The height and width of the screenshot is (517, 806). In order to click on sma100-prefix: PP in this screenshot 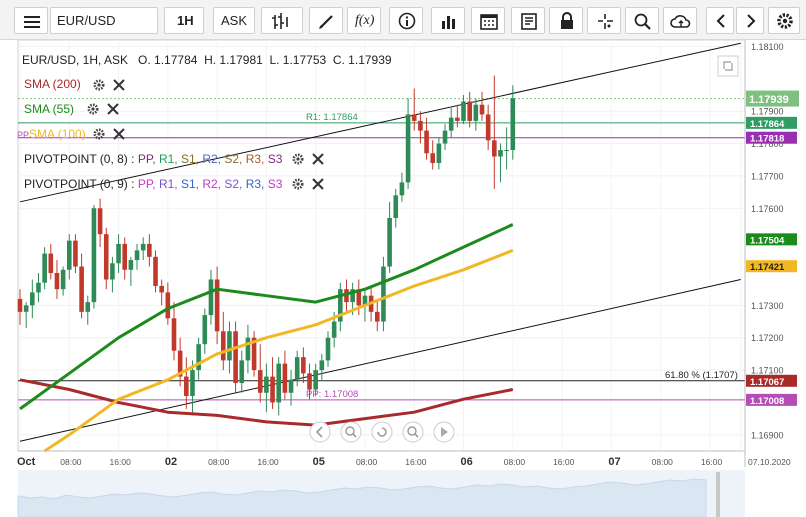, I will do `click(23, 135)`.